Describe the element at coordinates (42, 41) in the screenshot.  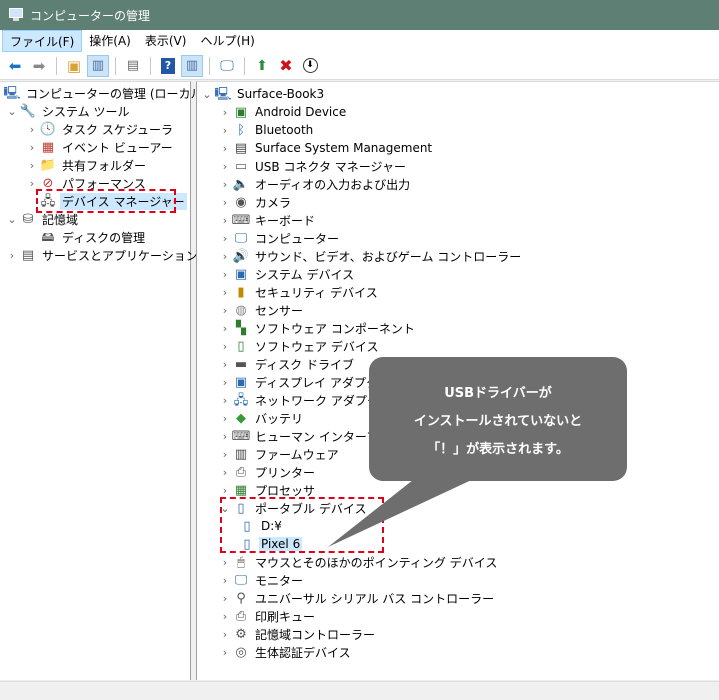
I see `menu-file: ファイル(F)` at that location.